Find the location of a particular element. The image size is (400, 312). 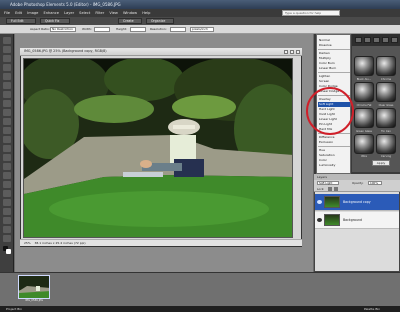

layer-row: Background copy is located at coordinates (357, 202).